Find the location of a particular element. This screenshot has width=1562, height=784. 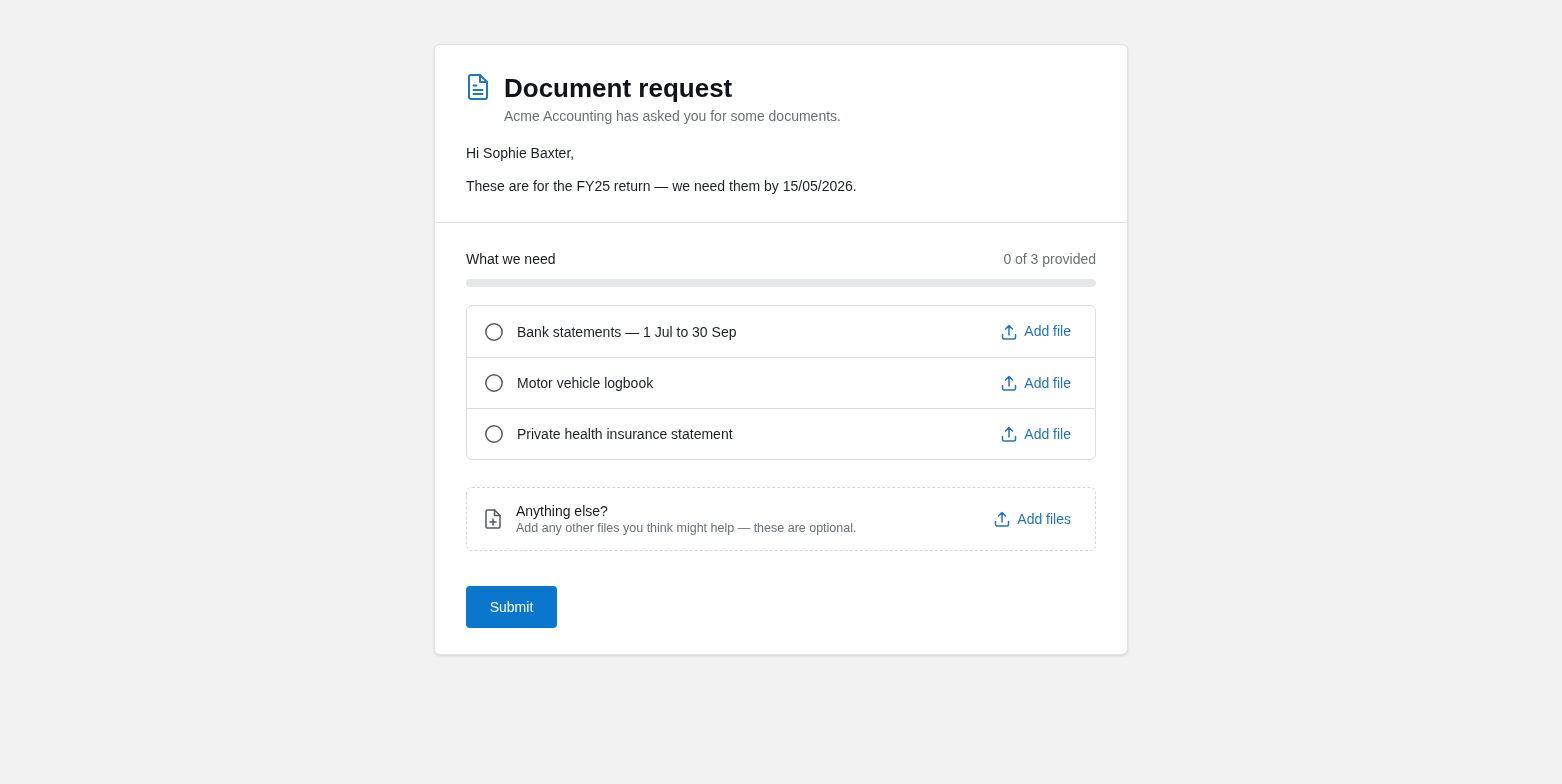

requirement-label: Motor vehicle logbook is located at coordinates (586, 383).